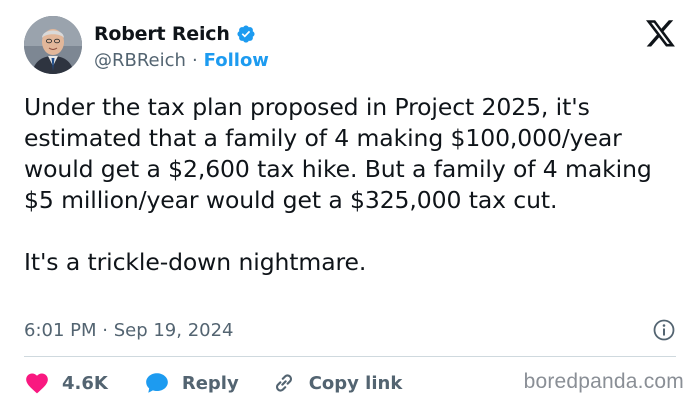  Describe the element at coordinates (195, 262) in the screenshot. I see `tweet-paragraph: It's a trickle-down nightmare.` at that location.